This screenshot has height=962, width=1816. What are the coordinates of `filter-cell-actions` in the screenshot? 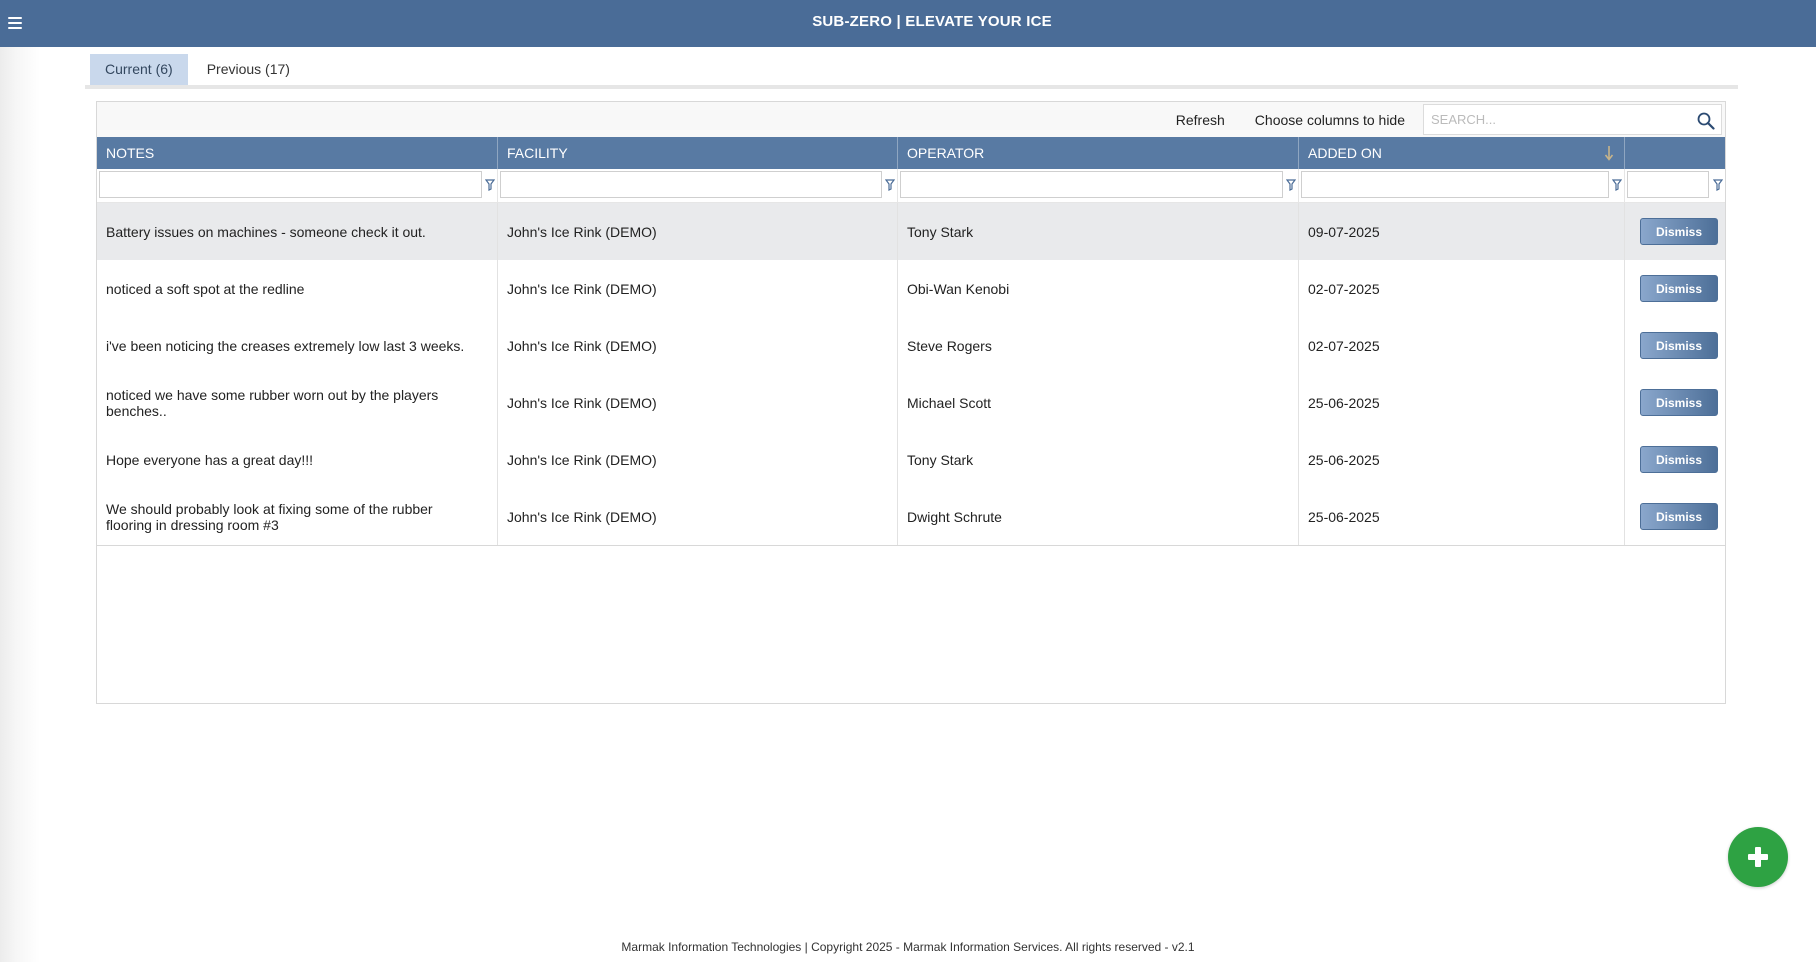 It's located at (1675, 185).